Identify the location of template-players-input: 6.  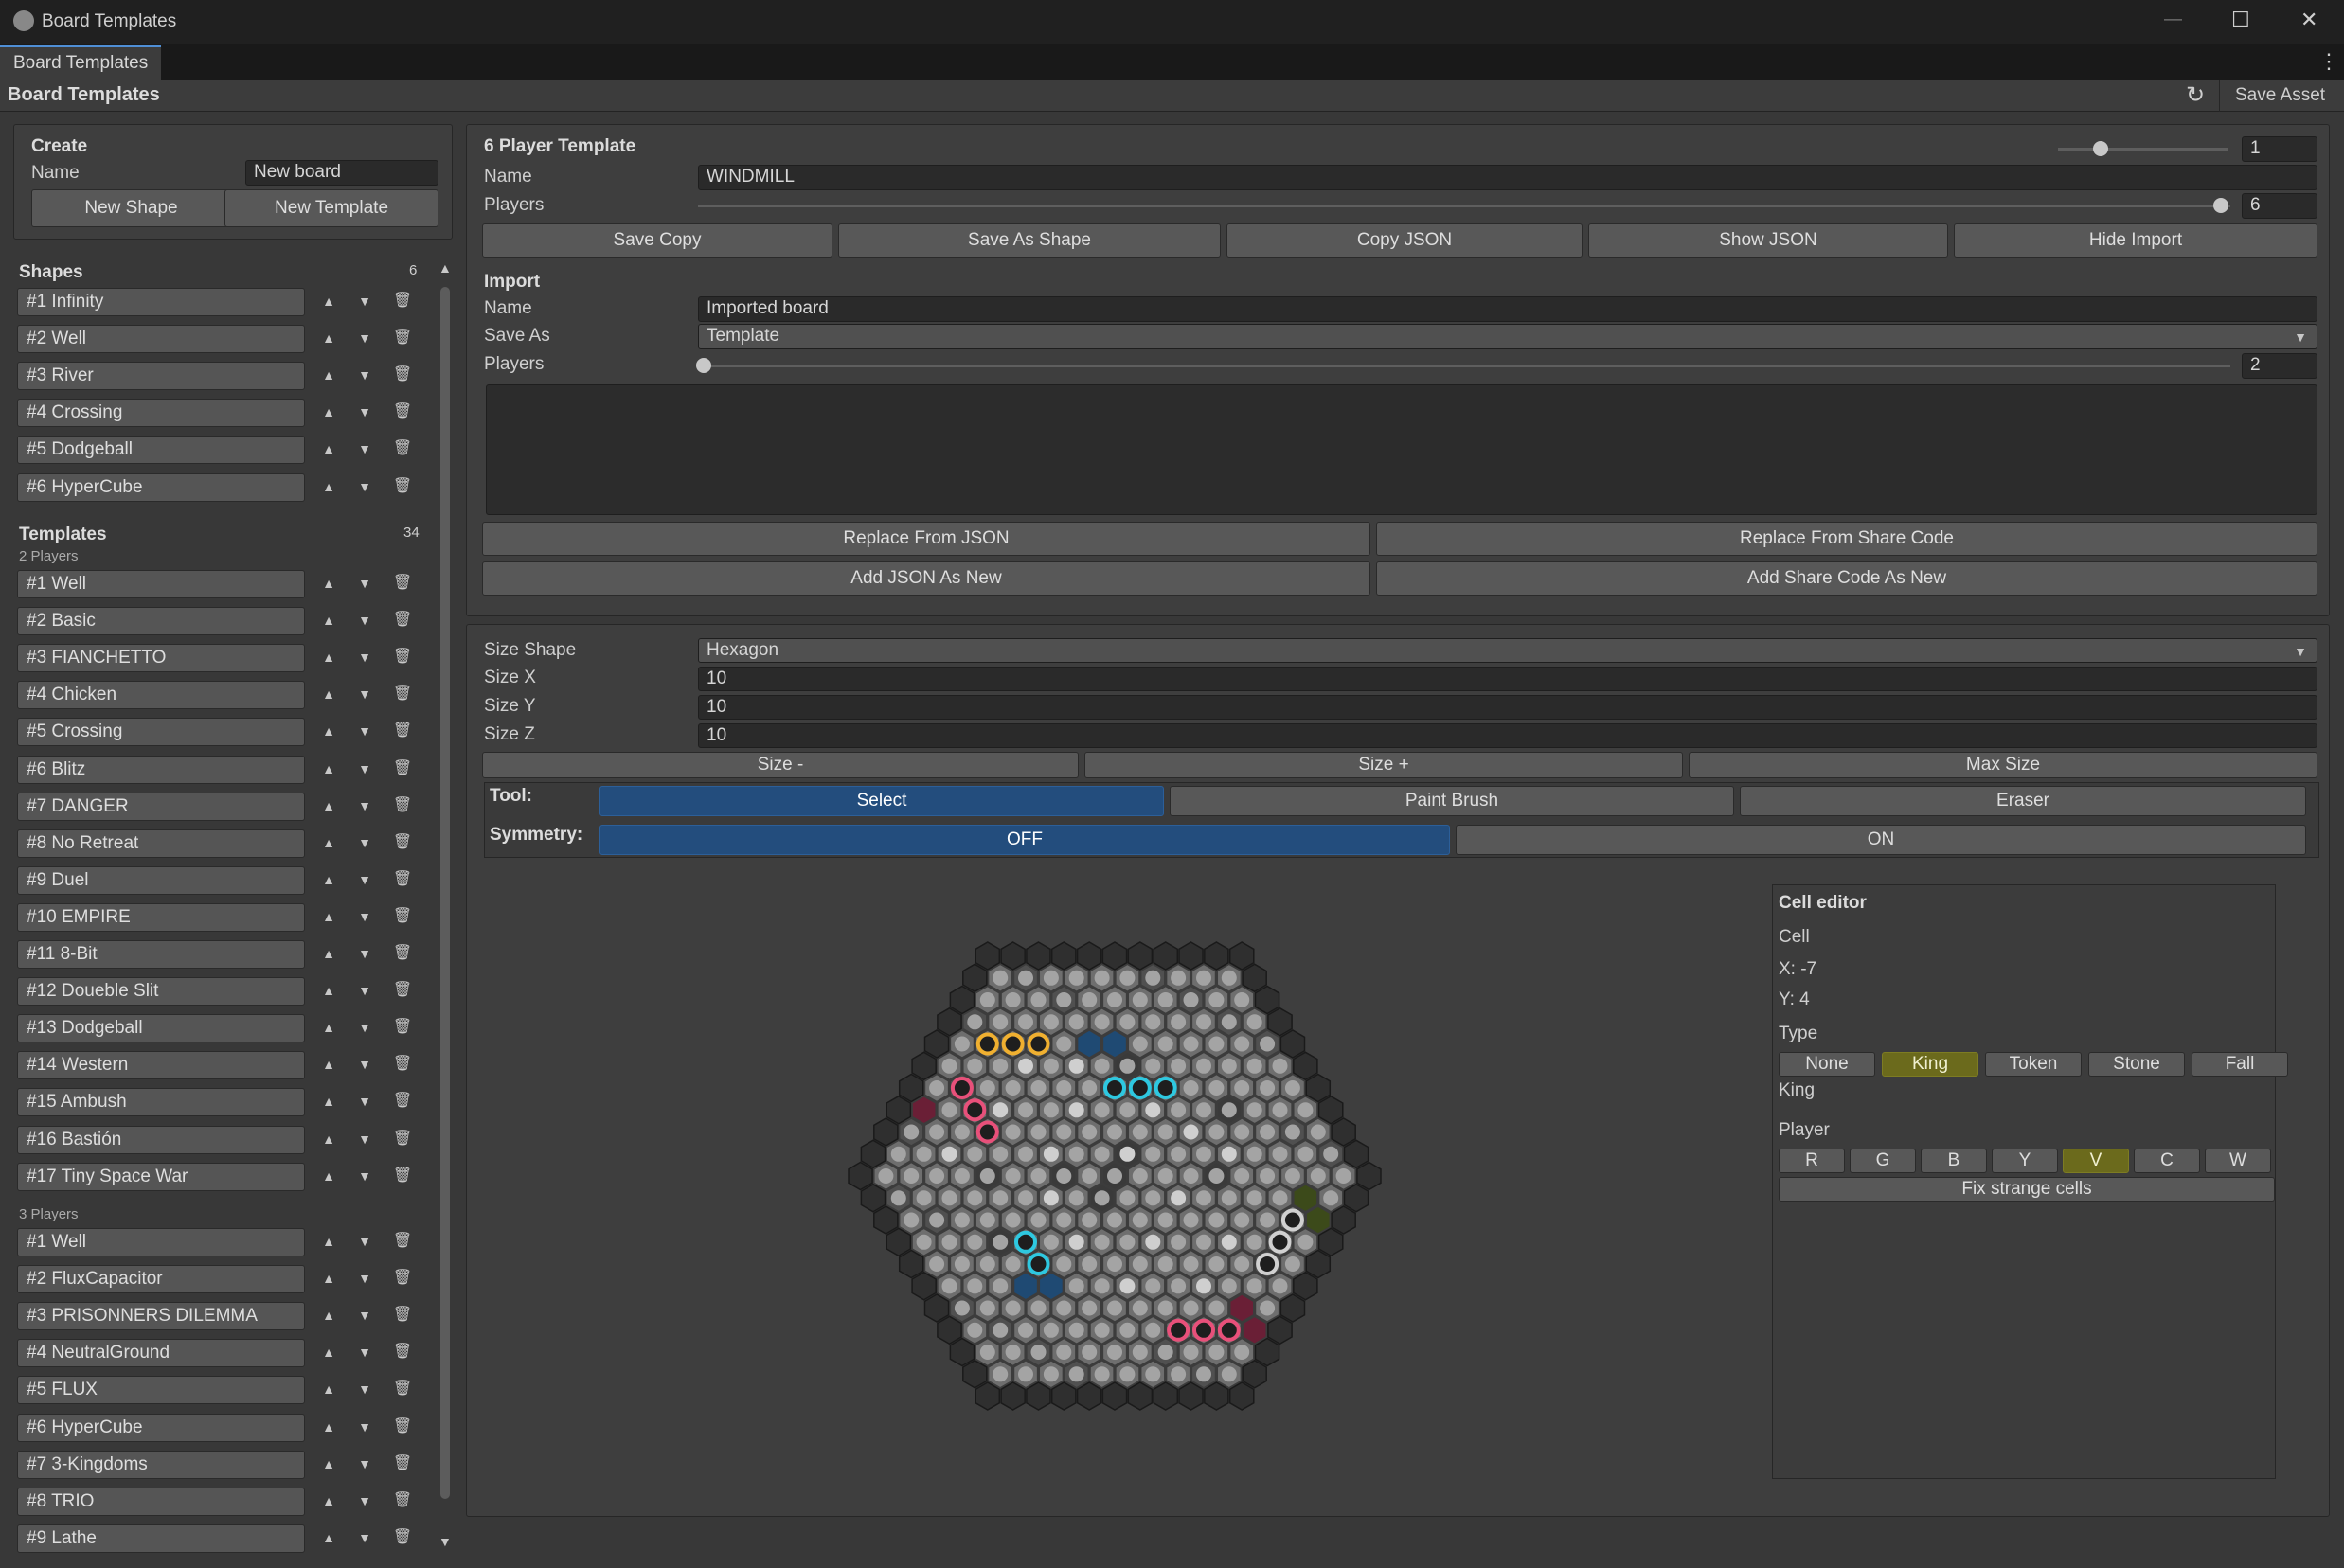
(2279, 206).